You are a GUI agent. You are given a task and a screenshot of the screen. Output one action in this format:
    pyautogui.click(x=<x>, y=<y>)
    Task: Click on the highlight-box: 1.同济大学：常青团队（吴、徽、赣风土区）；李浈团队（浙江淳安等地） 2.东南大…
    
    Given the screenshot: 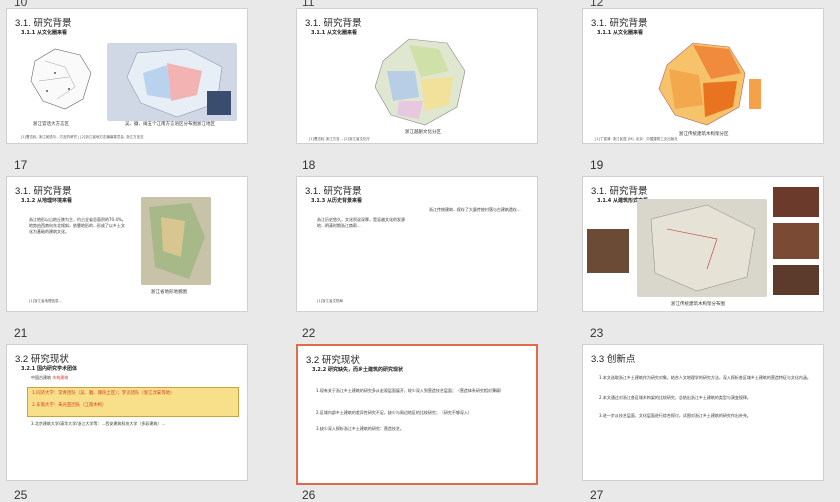 What is the action you would take?
    pyautogui.click(x=133, y=402)
    